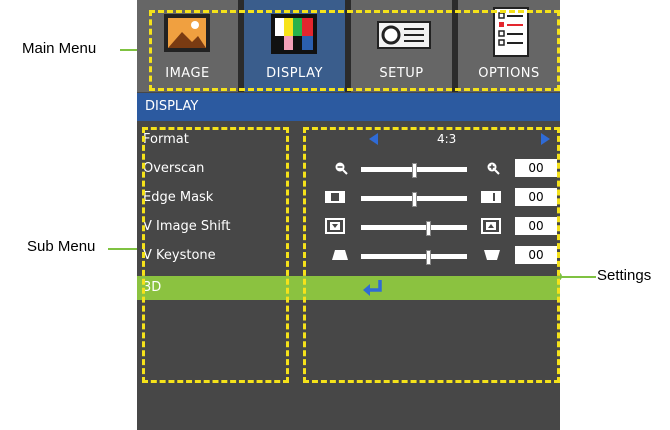  What do you see at coordinates (578, 277) in the screenshot?
I see `callout-settings-line` at bounding box center [578, 277].